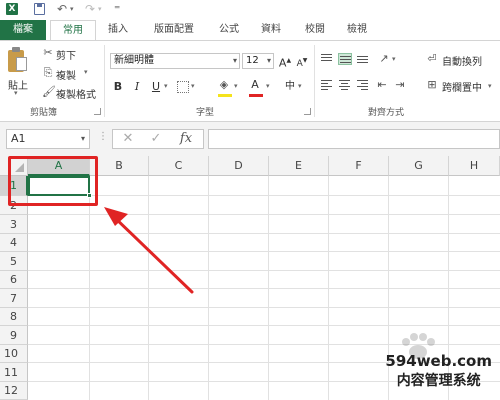 The width and height of the screenshot is (500, 400). I want to click on watermark-subtitle: 内容管理系统, so click(438, 381).